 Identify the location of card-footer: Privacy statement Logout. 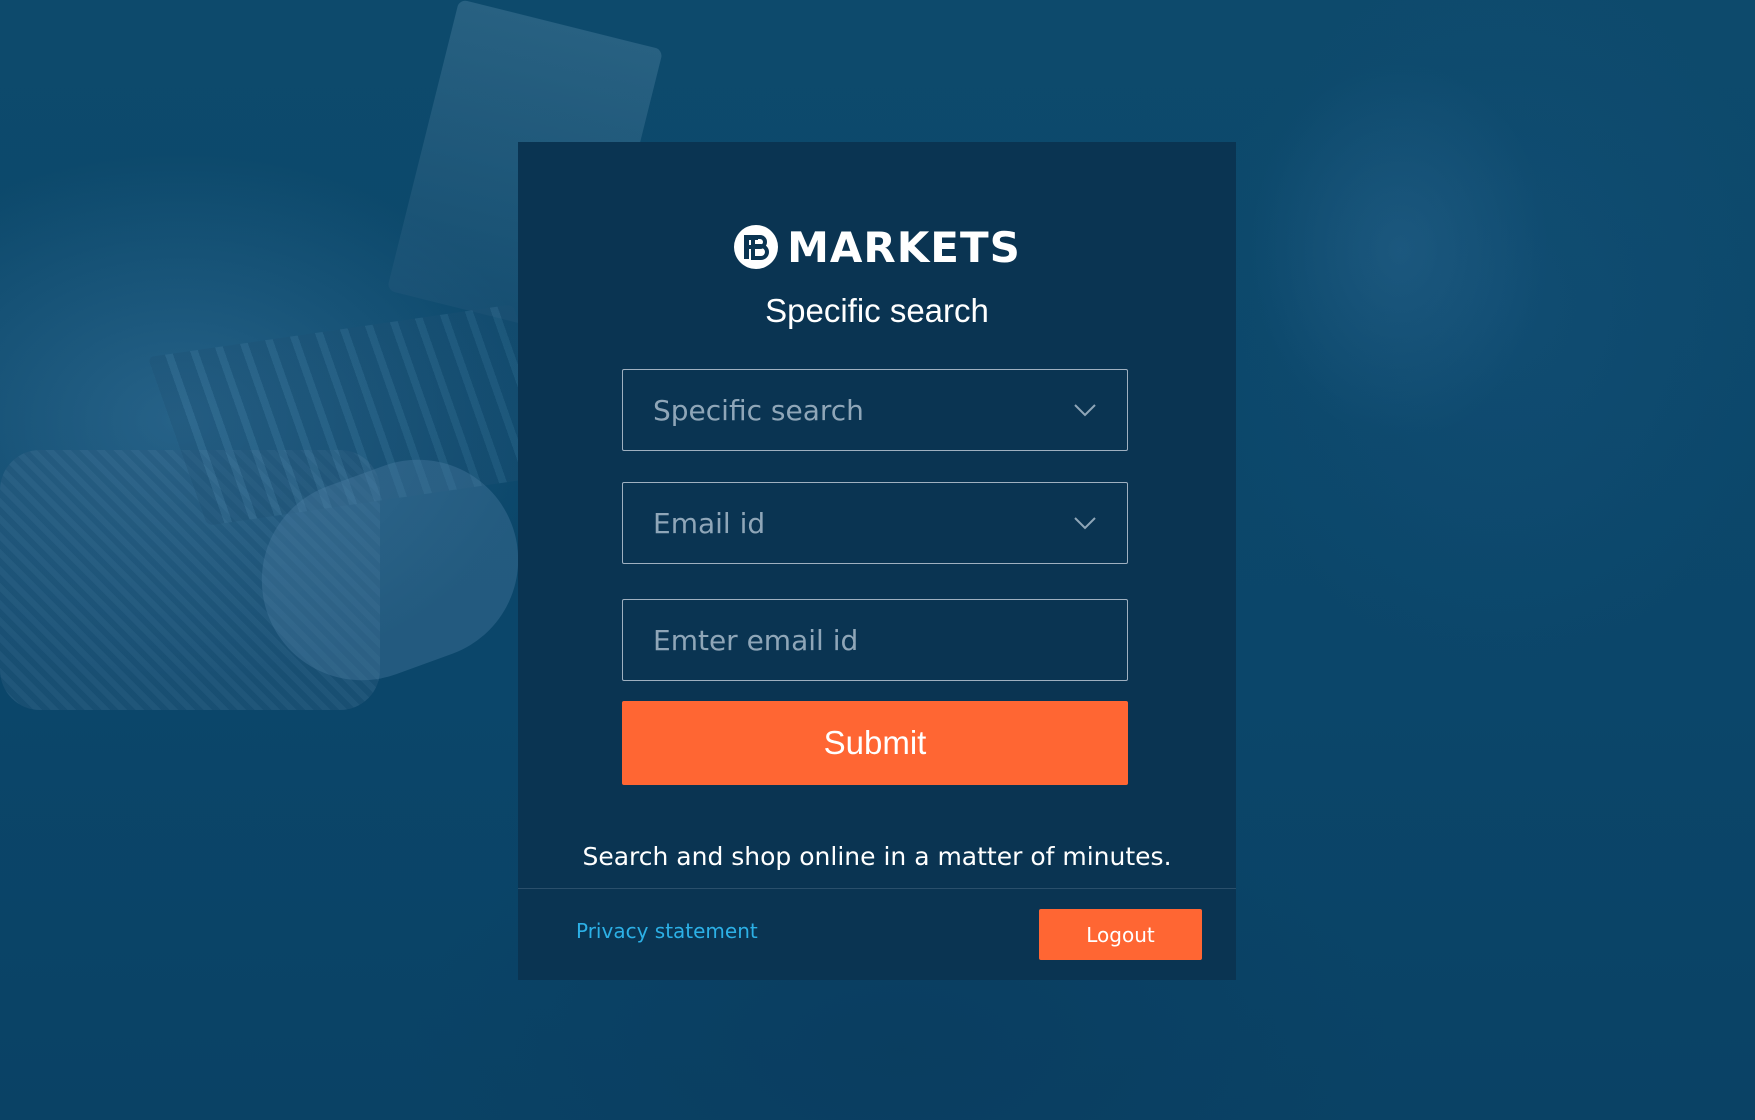
(877, 934).